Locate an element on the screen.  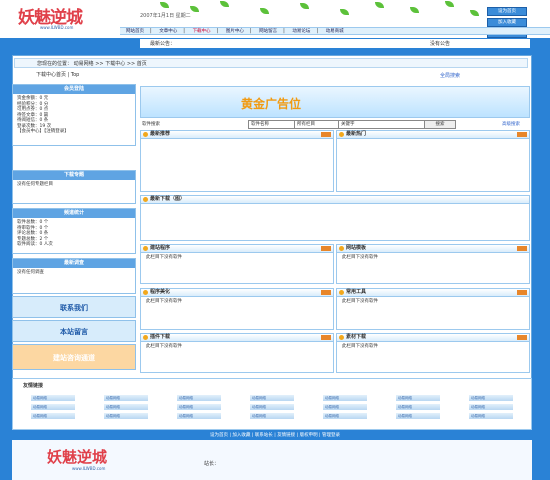
latest-panel: 最新下载（图） is located at coordinates (335, 218).